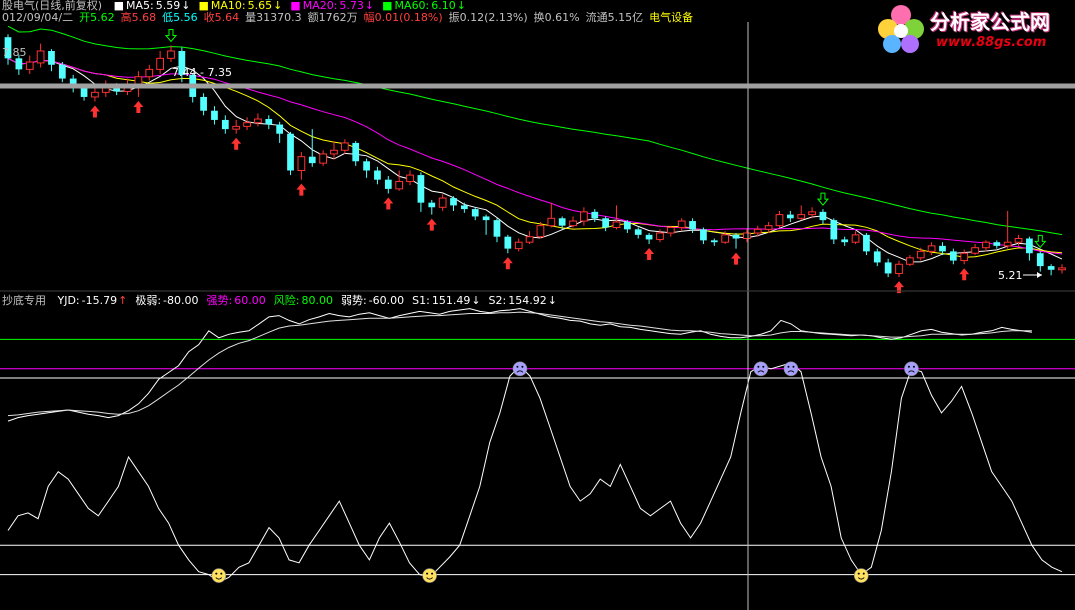  Describe the element at coordinates (180, 300) in the screenshot. I see `indicator-legend-value: -80.00` at that location.